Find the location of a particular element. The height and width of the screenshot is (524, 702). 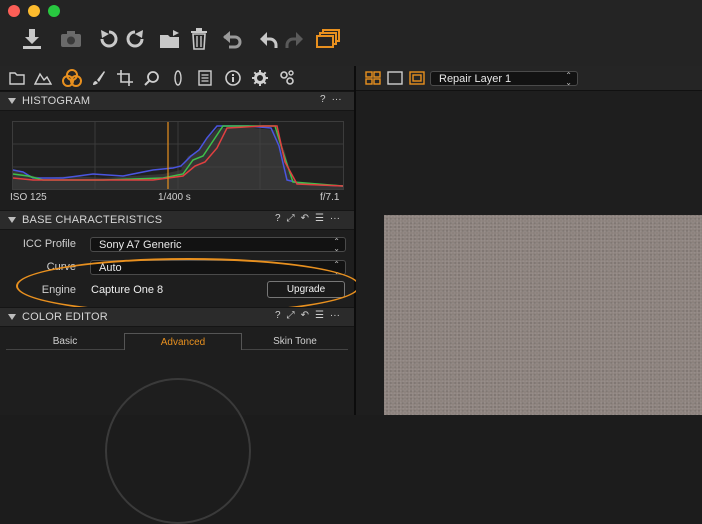

reset-icon is located at coordinates (232, 39).